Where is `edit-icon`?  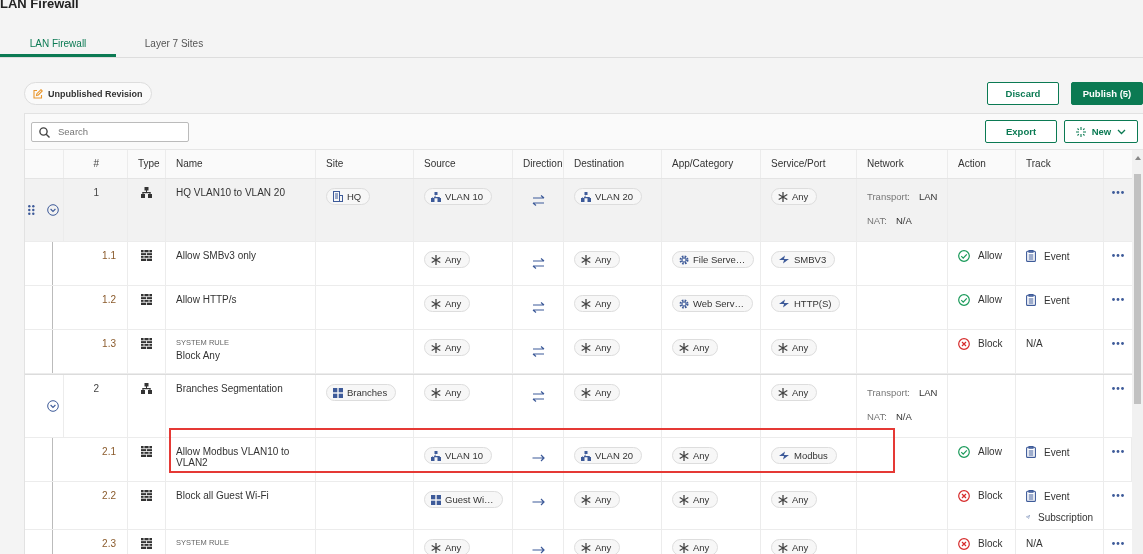 edit-icon is located at coordinates (38, 93).